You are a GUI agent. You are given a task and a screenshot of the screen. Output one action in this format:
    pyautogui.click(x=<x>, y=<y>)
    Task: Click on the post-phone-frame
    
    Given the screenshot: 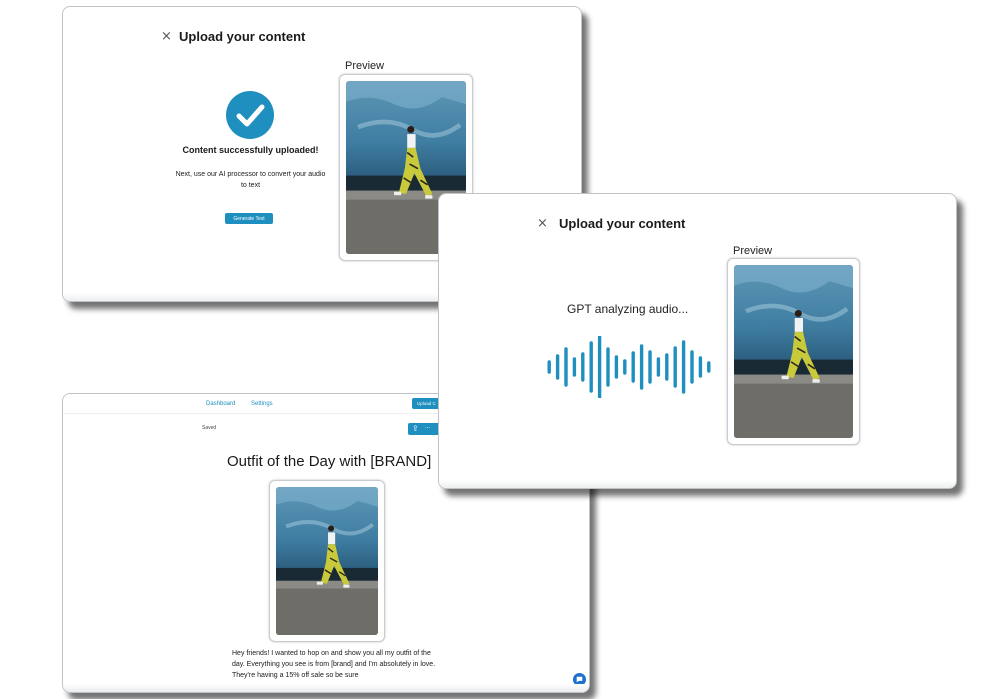 What is the action you would take?
    pyautogui.click(x=327, y=561)
    